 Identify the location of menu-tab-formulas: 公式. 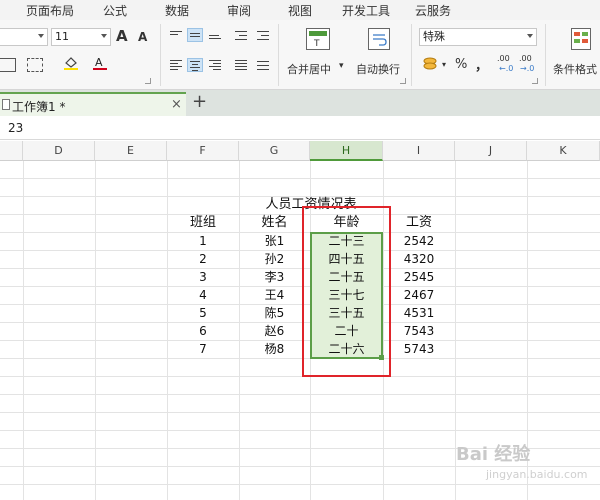
(115, 10).